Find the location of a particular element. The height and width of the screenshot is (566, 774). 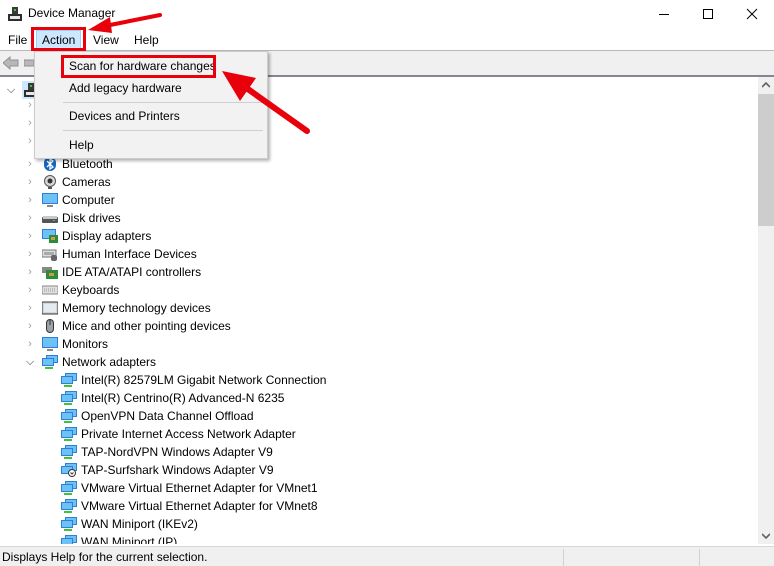

menu-item-add-legacy-hardware: Add legacy hardware is located at coordinates (151, 88).